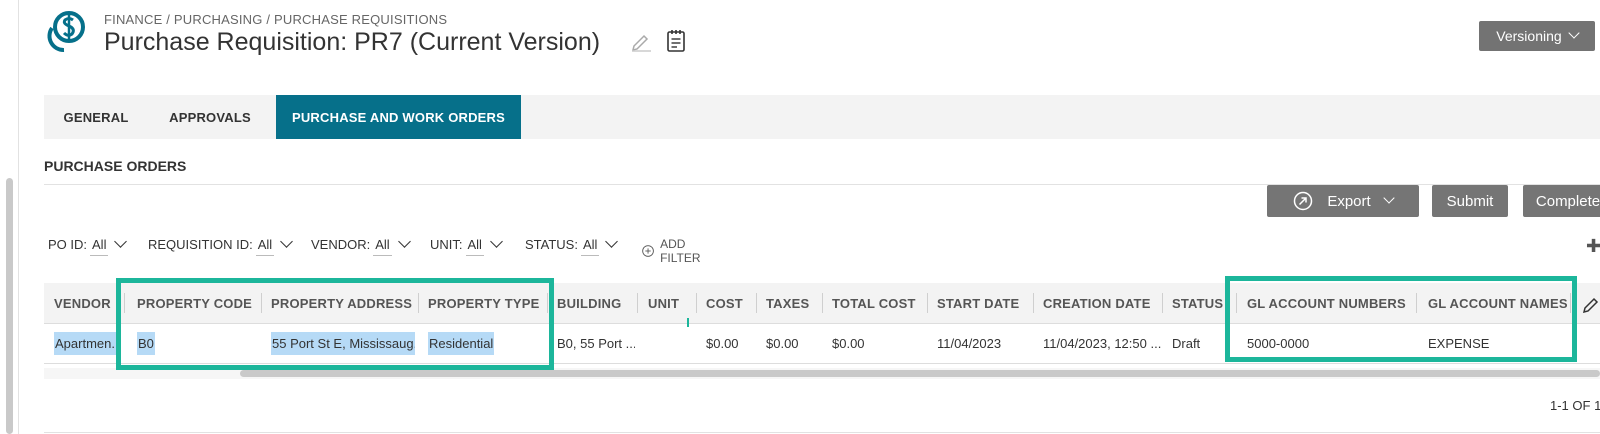 Image resolution: width=1600 pixels, height=434 pixels. Describe the element at coordinates (1401, 319) in the screenshot. I see `highlight-frame-gl-account-columns` at that location.